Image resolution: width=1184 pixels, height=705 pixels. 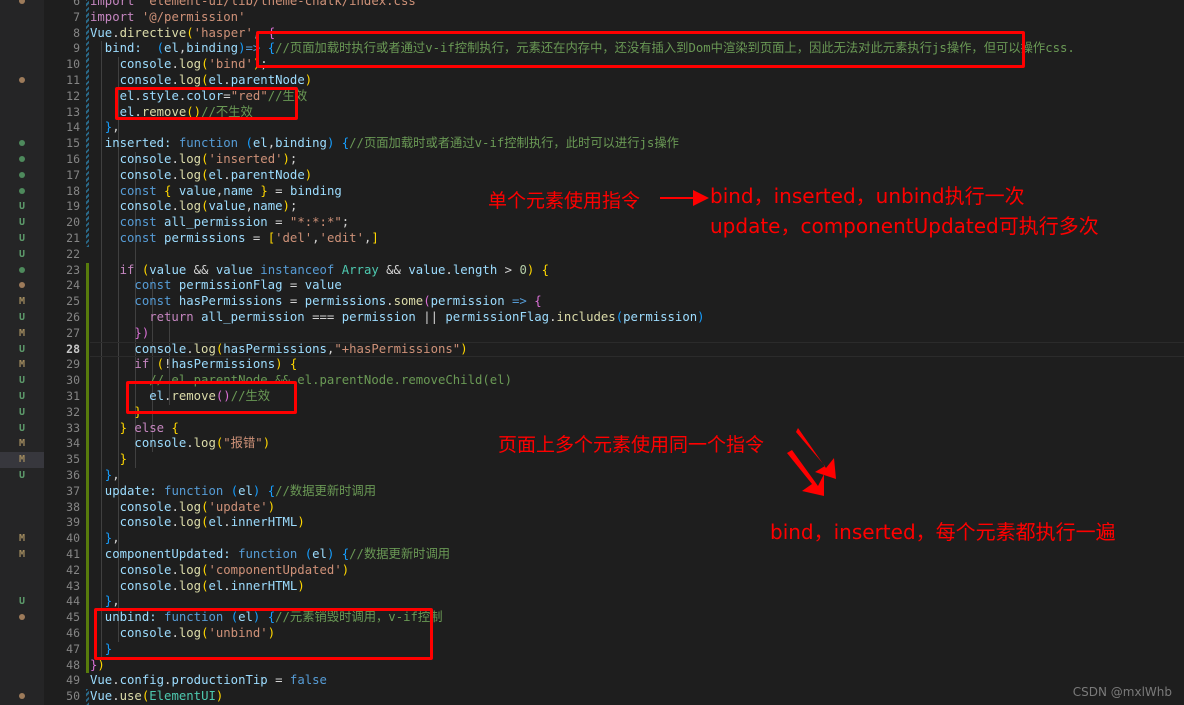 I want to click on code-line: Vue.use(ElementUI), so click(x=156, y=697).